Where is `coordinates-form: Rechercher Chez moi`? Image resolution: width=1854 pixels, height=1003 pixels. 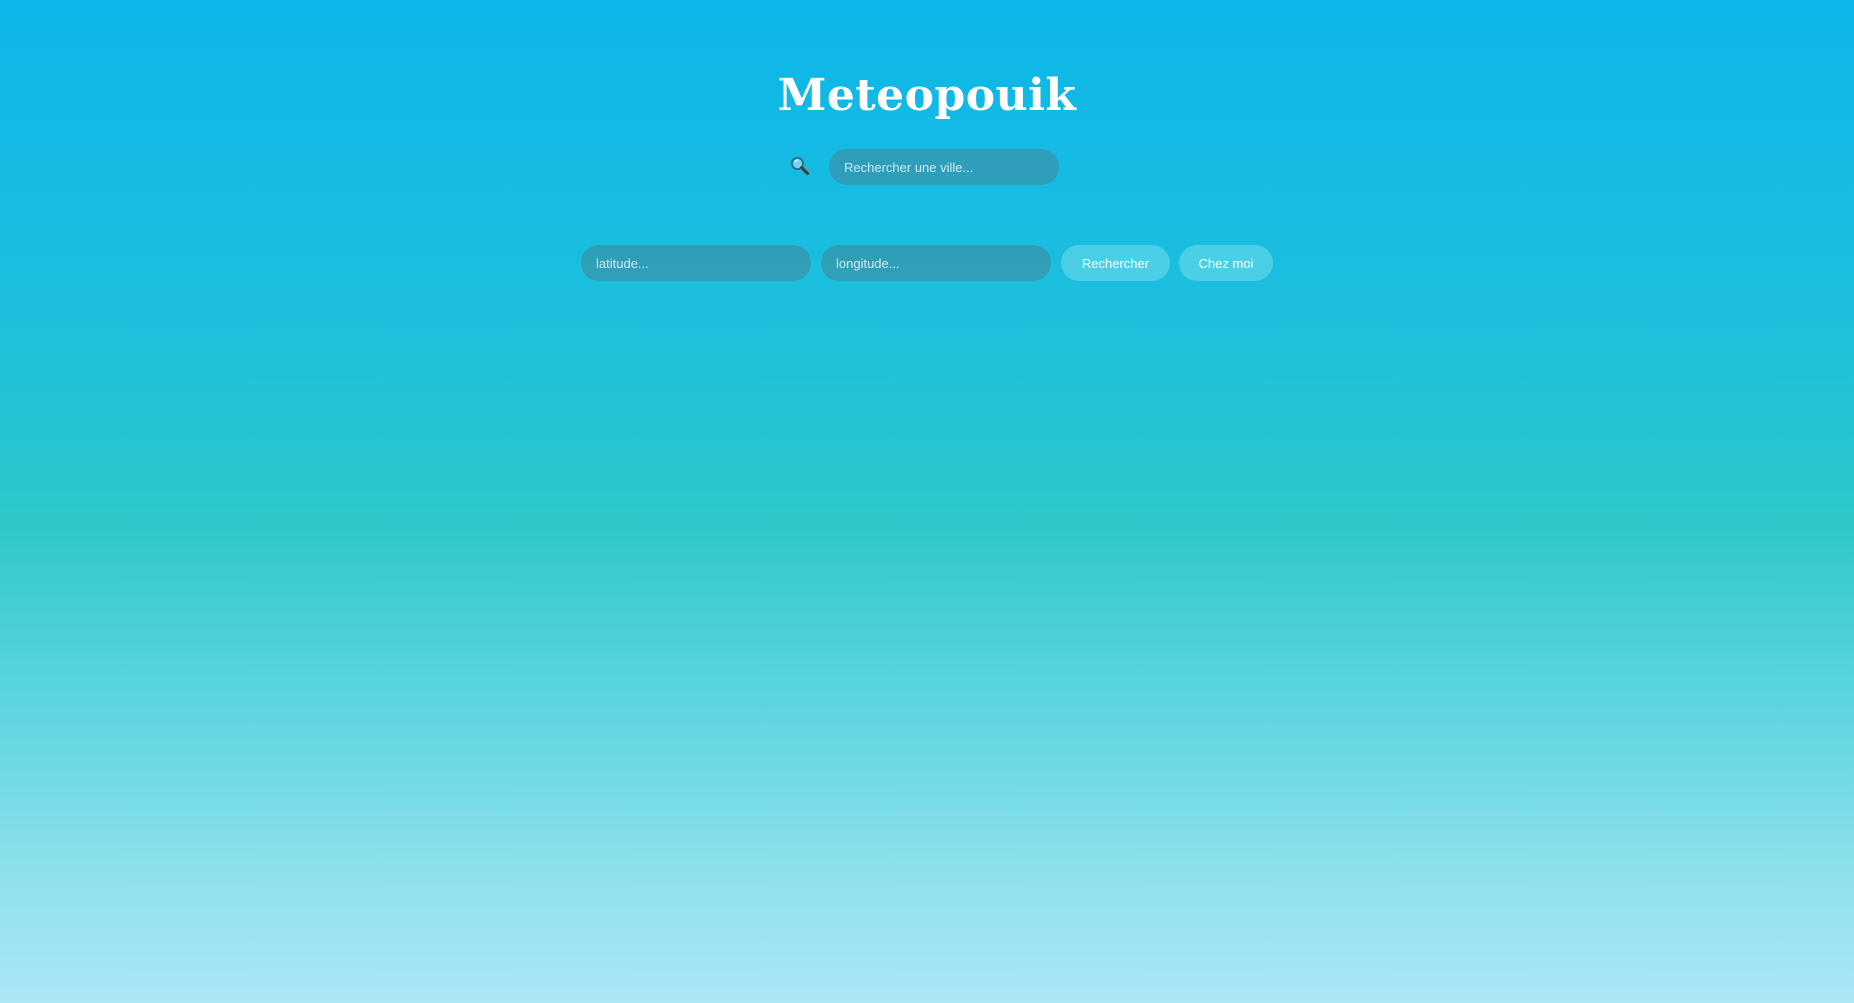 coordinates-form: Rechercher Chez moi is located at coordinates (927, 263).